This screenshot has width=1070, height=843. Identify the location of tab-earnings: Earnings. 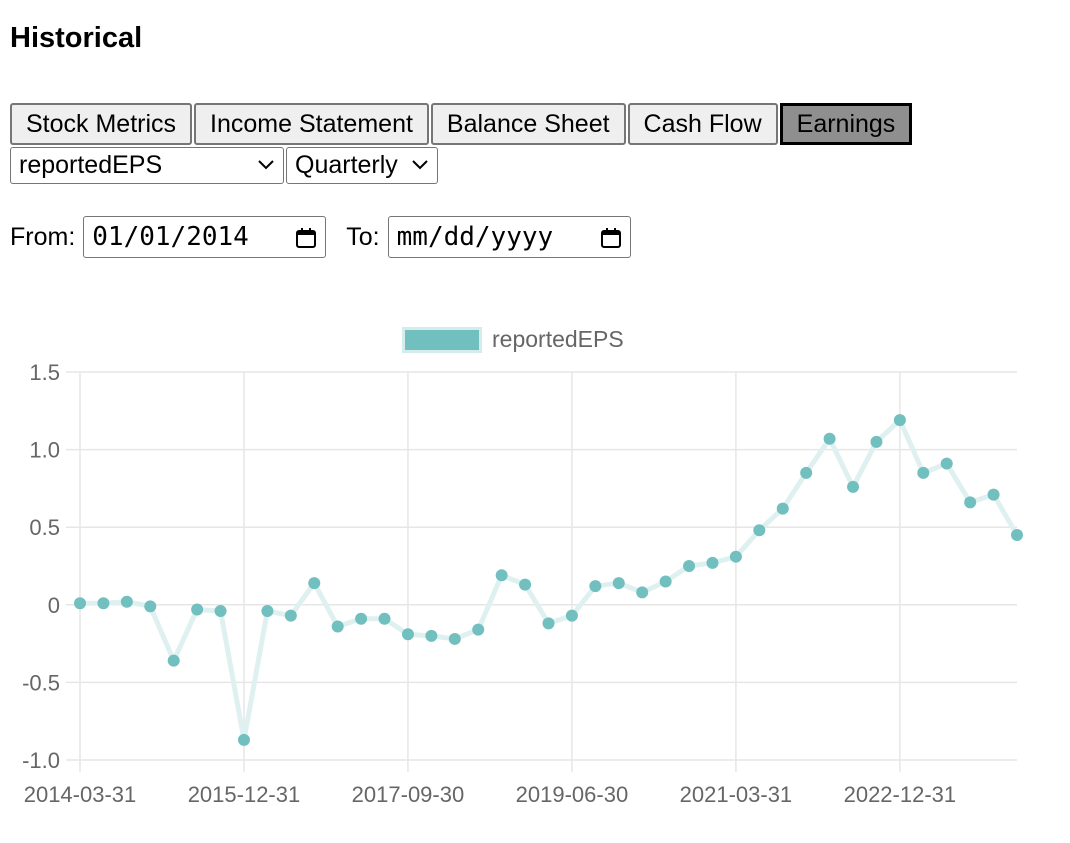
(846, 124).